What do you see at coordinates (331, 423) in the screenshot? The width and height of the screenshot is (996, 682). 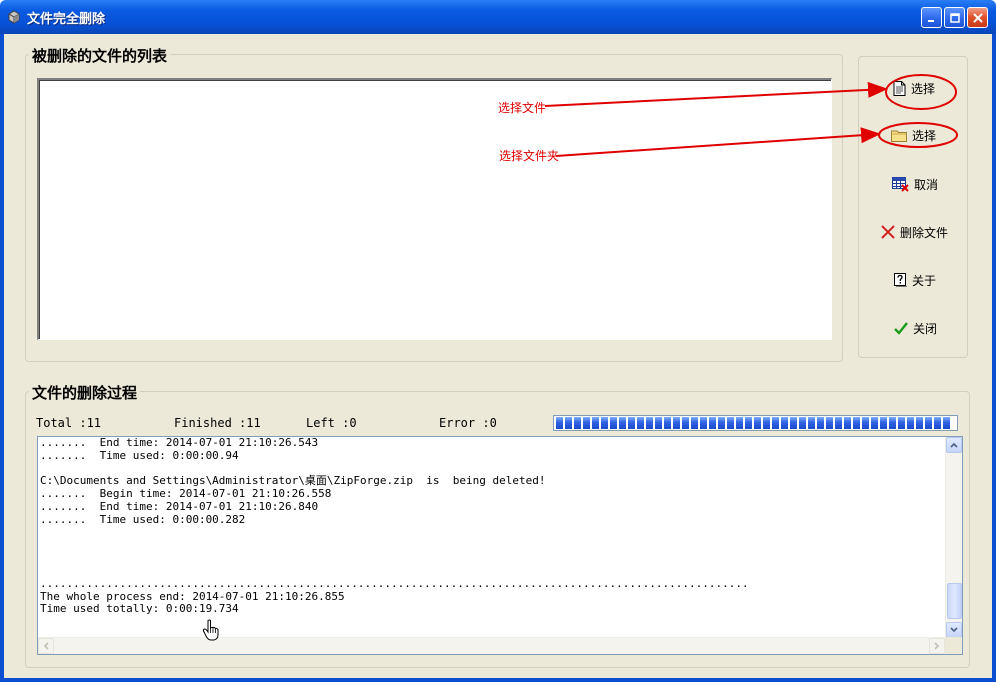 I see `left-count: Left :0` at bounding box center [331, 423].